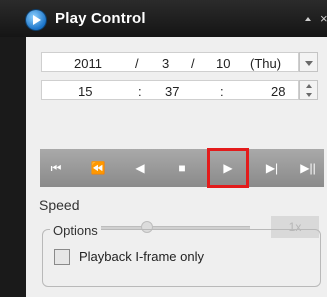 This screenshot has width=327, height=297. What do you see at coordinates (323, 18) in the screenshot?
I see `close-icon: ×` at bounding box center [323, 18].